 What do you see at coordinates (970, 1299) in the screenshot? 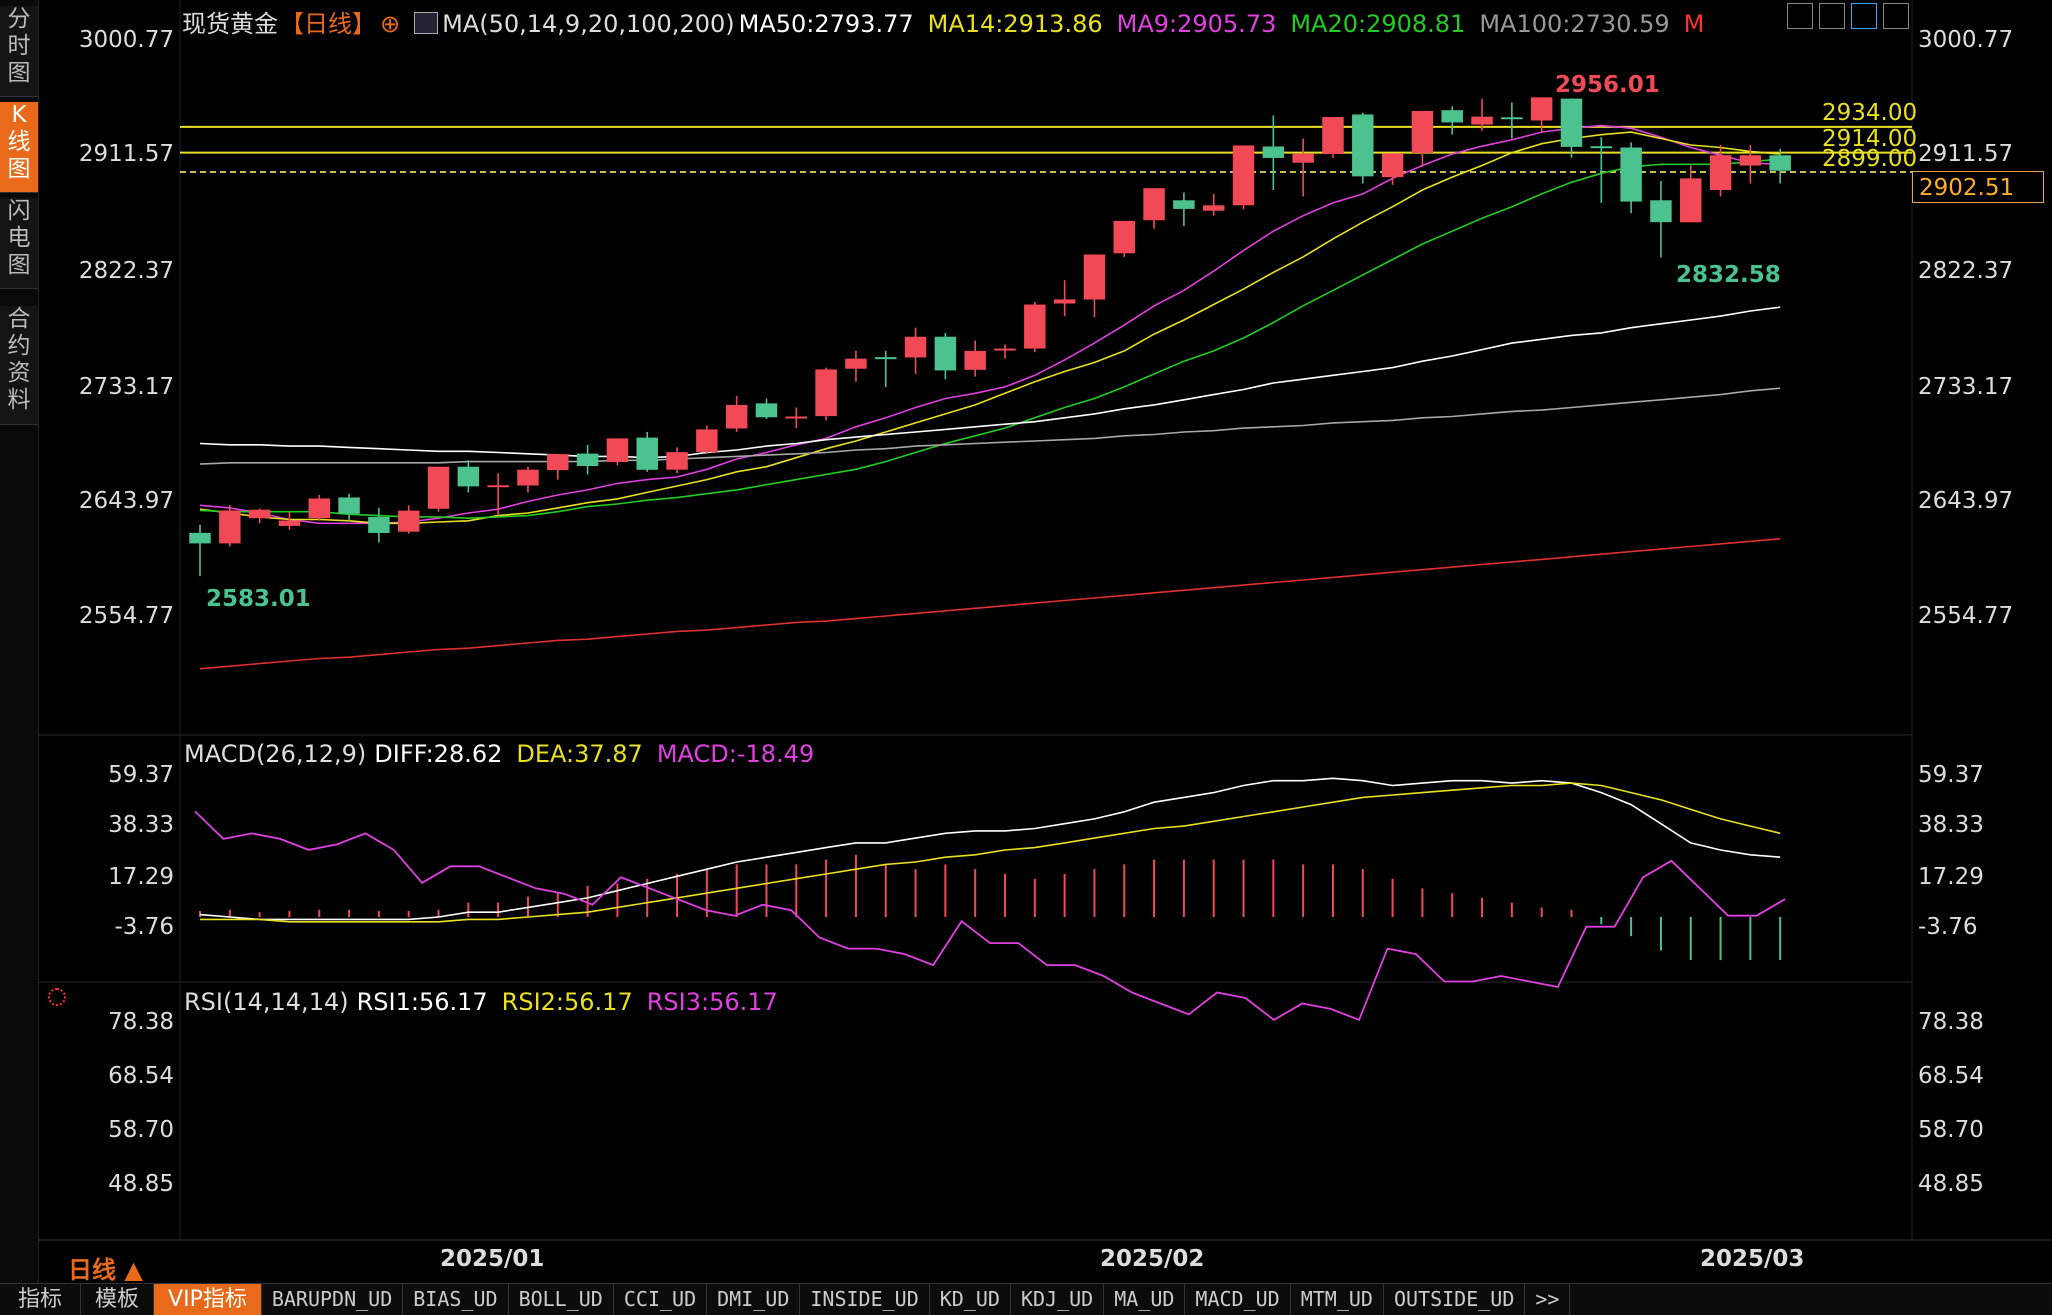
I see `tab-kd: KD_UD` at bounding box center [970, 1299].